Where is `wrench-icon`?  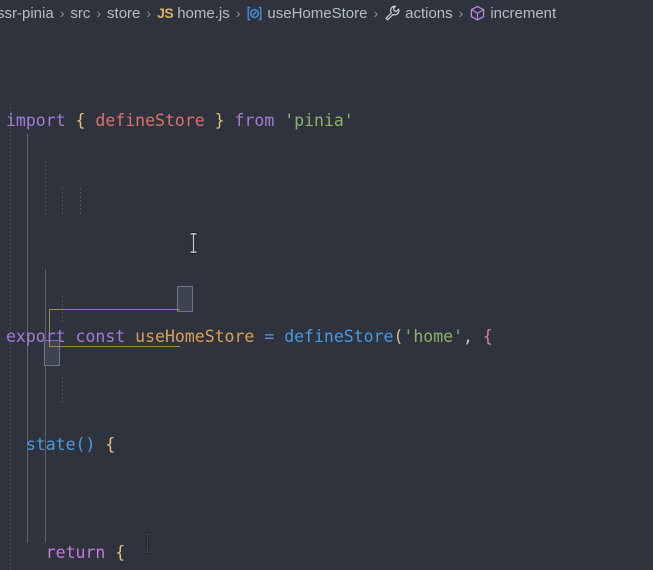
wrench-icon is located at coordinates (392, 13).